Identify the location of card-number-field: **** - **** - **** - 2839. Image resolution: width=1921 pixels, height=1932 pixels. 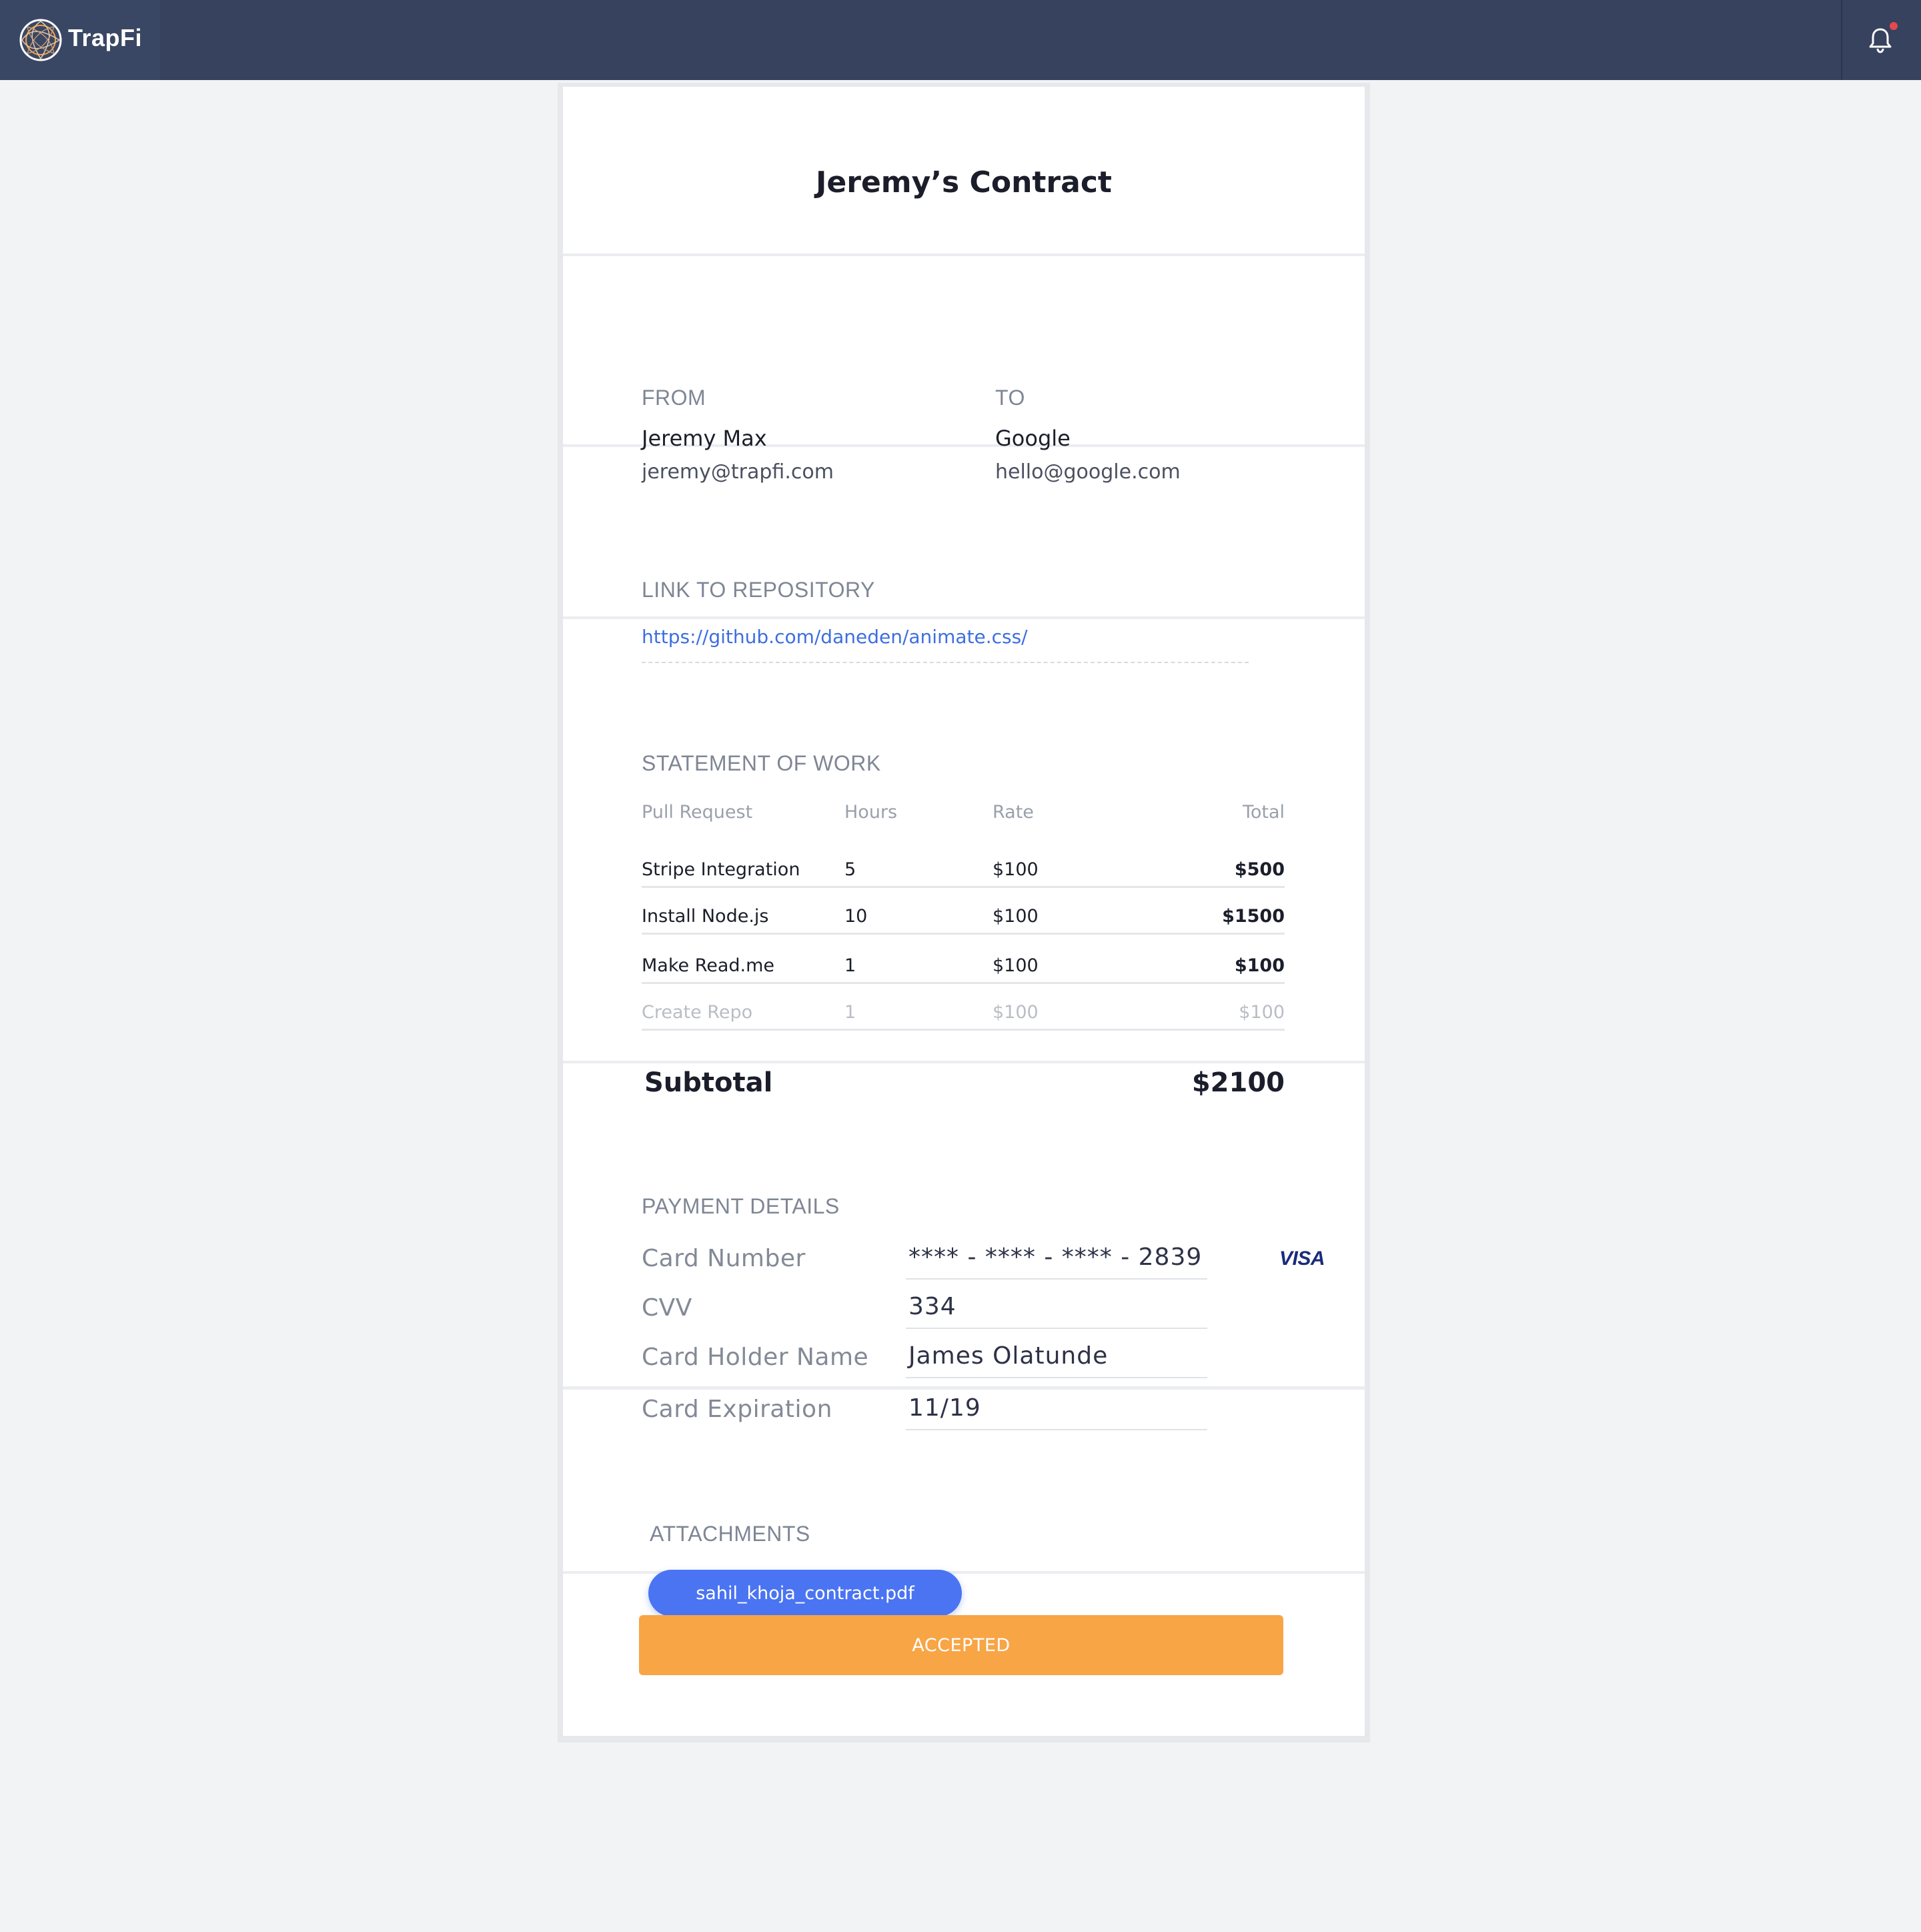
(1055, 1257).